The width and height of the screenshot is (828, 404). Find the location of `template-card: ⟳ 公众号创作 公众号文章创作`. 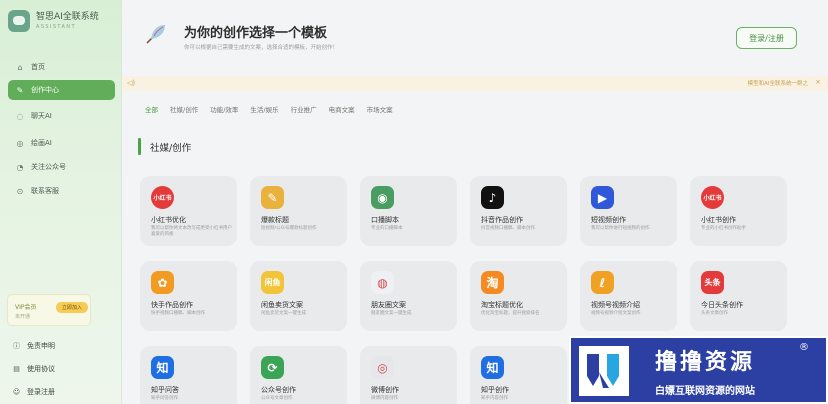

template-card: ⟳ 公众号创作 公众号文章创作 is located at coordinates (298, 375).